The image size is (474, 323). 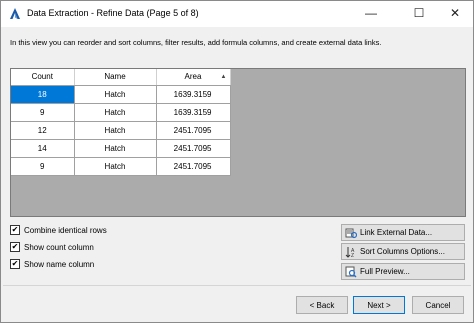 I want to click on column-header-count: Count, so click(x=43, y=77).